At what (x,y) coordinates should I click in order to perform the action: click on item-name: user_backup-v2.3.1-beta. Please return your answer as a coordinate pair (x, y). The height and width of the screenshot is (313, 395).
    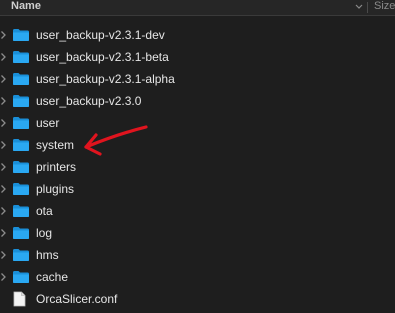
    Looking at the image, I should click on (102, 57).